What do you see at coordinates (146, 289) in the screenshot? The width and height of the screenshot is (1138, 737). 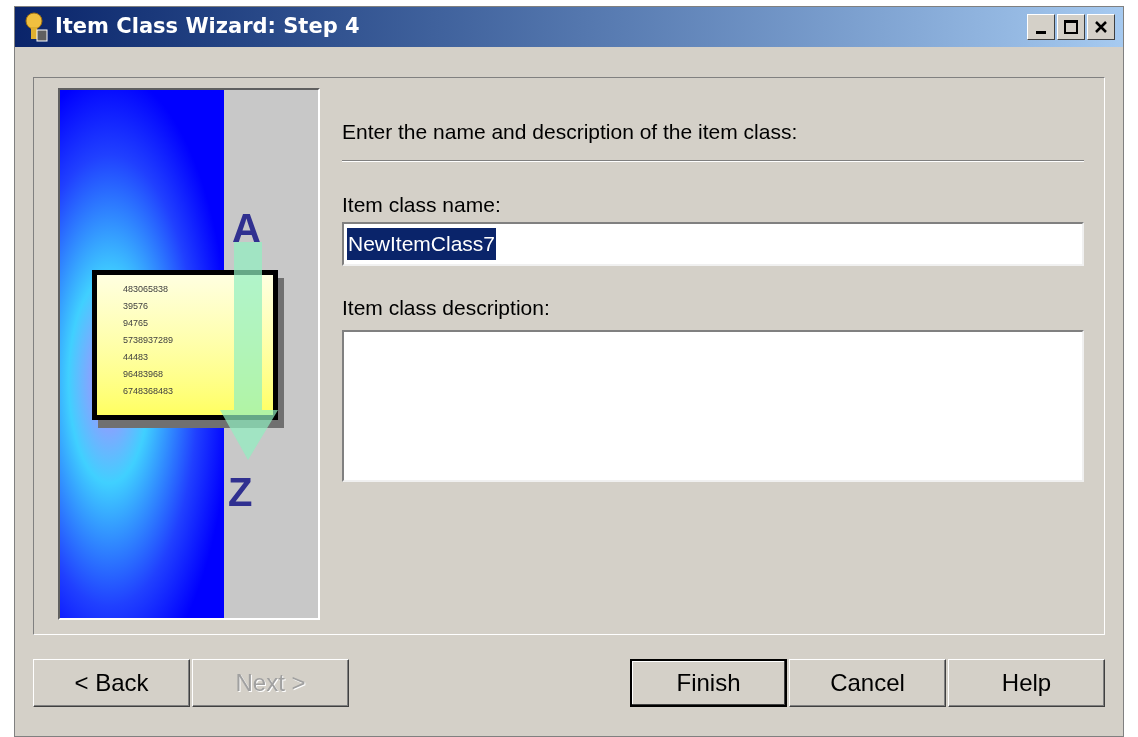 I see `list-number: 483065838` at bounding box center [146, 289].